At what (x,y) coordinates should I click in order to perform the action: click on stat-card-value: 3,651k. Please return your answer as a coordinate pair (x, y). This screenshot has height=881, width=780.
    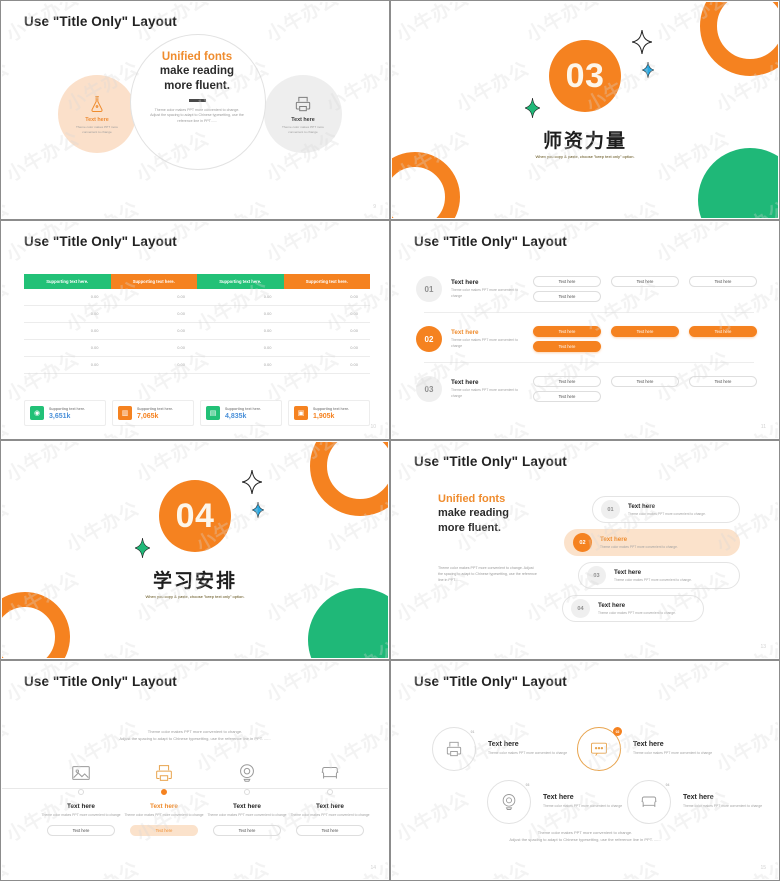
    Looking at the image, I should click on (60, 416).